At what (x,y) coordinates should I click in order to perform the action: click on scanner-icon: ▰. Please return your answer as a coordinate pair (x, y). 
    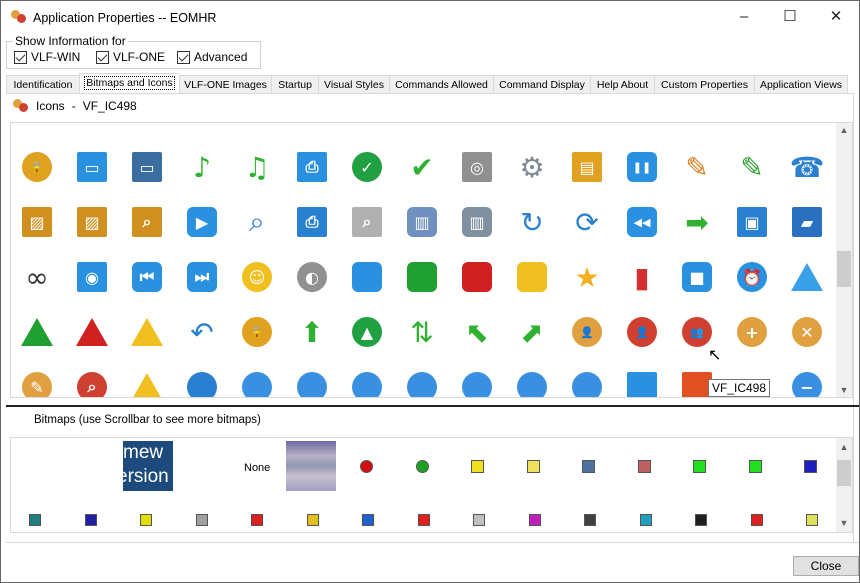
    Looking at the image, I should click on (807, 222).